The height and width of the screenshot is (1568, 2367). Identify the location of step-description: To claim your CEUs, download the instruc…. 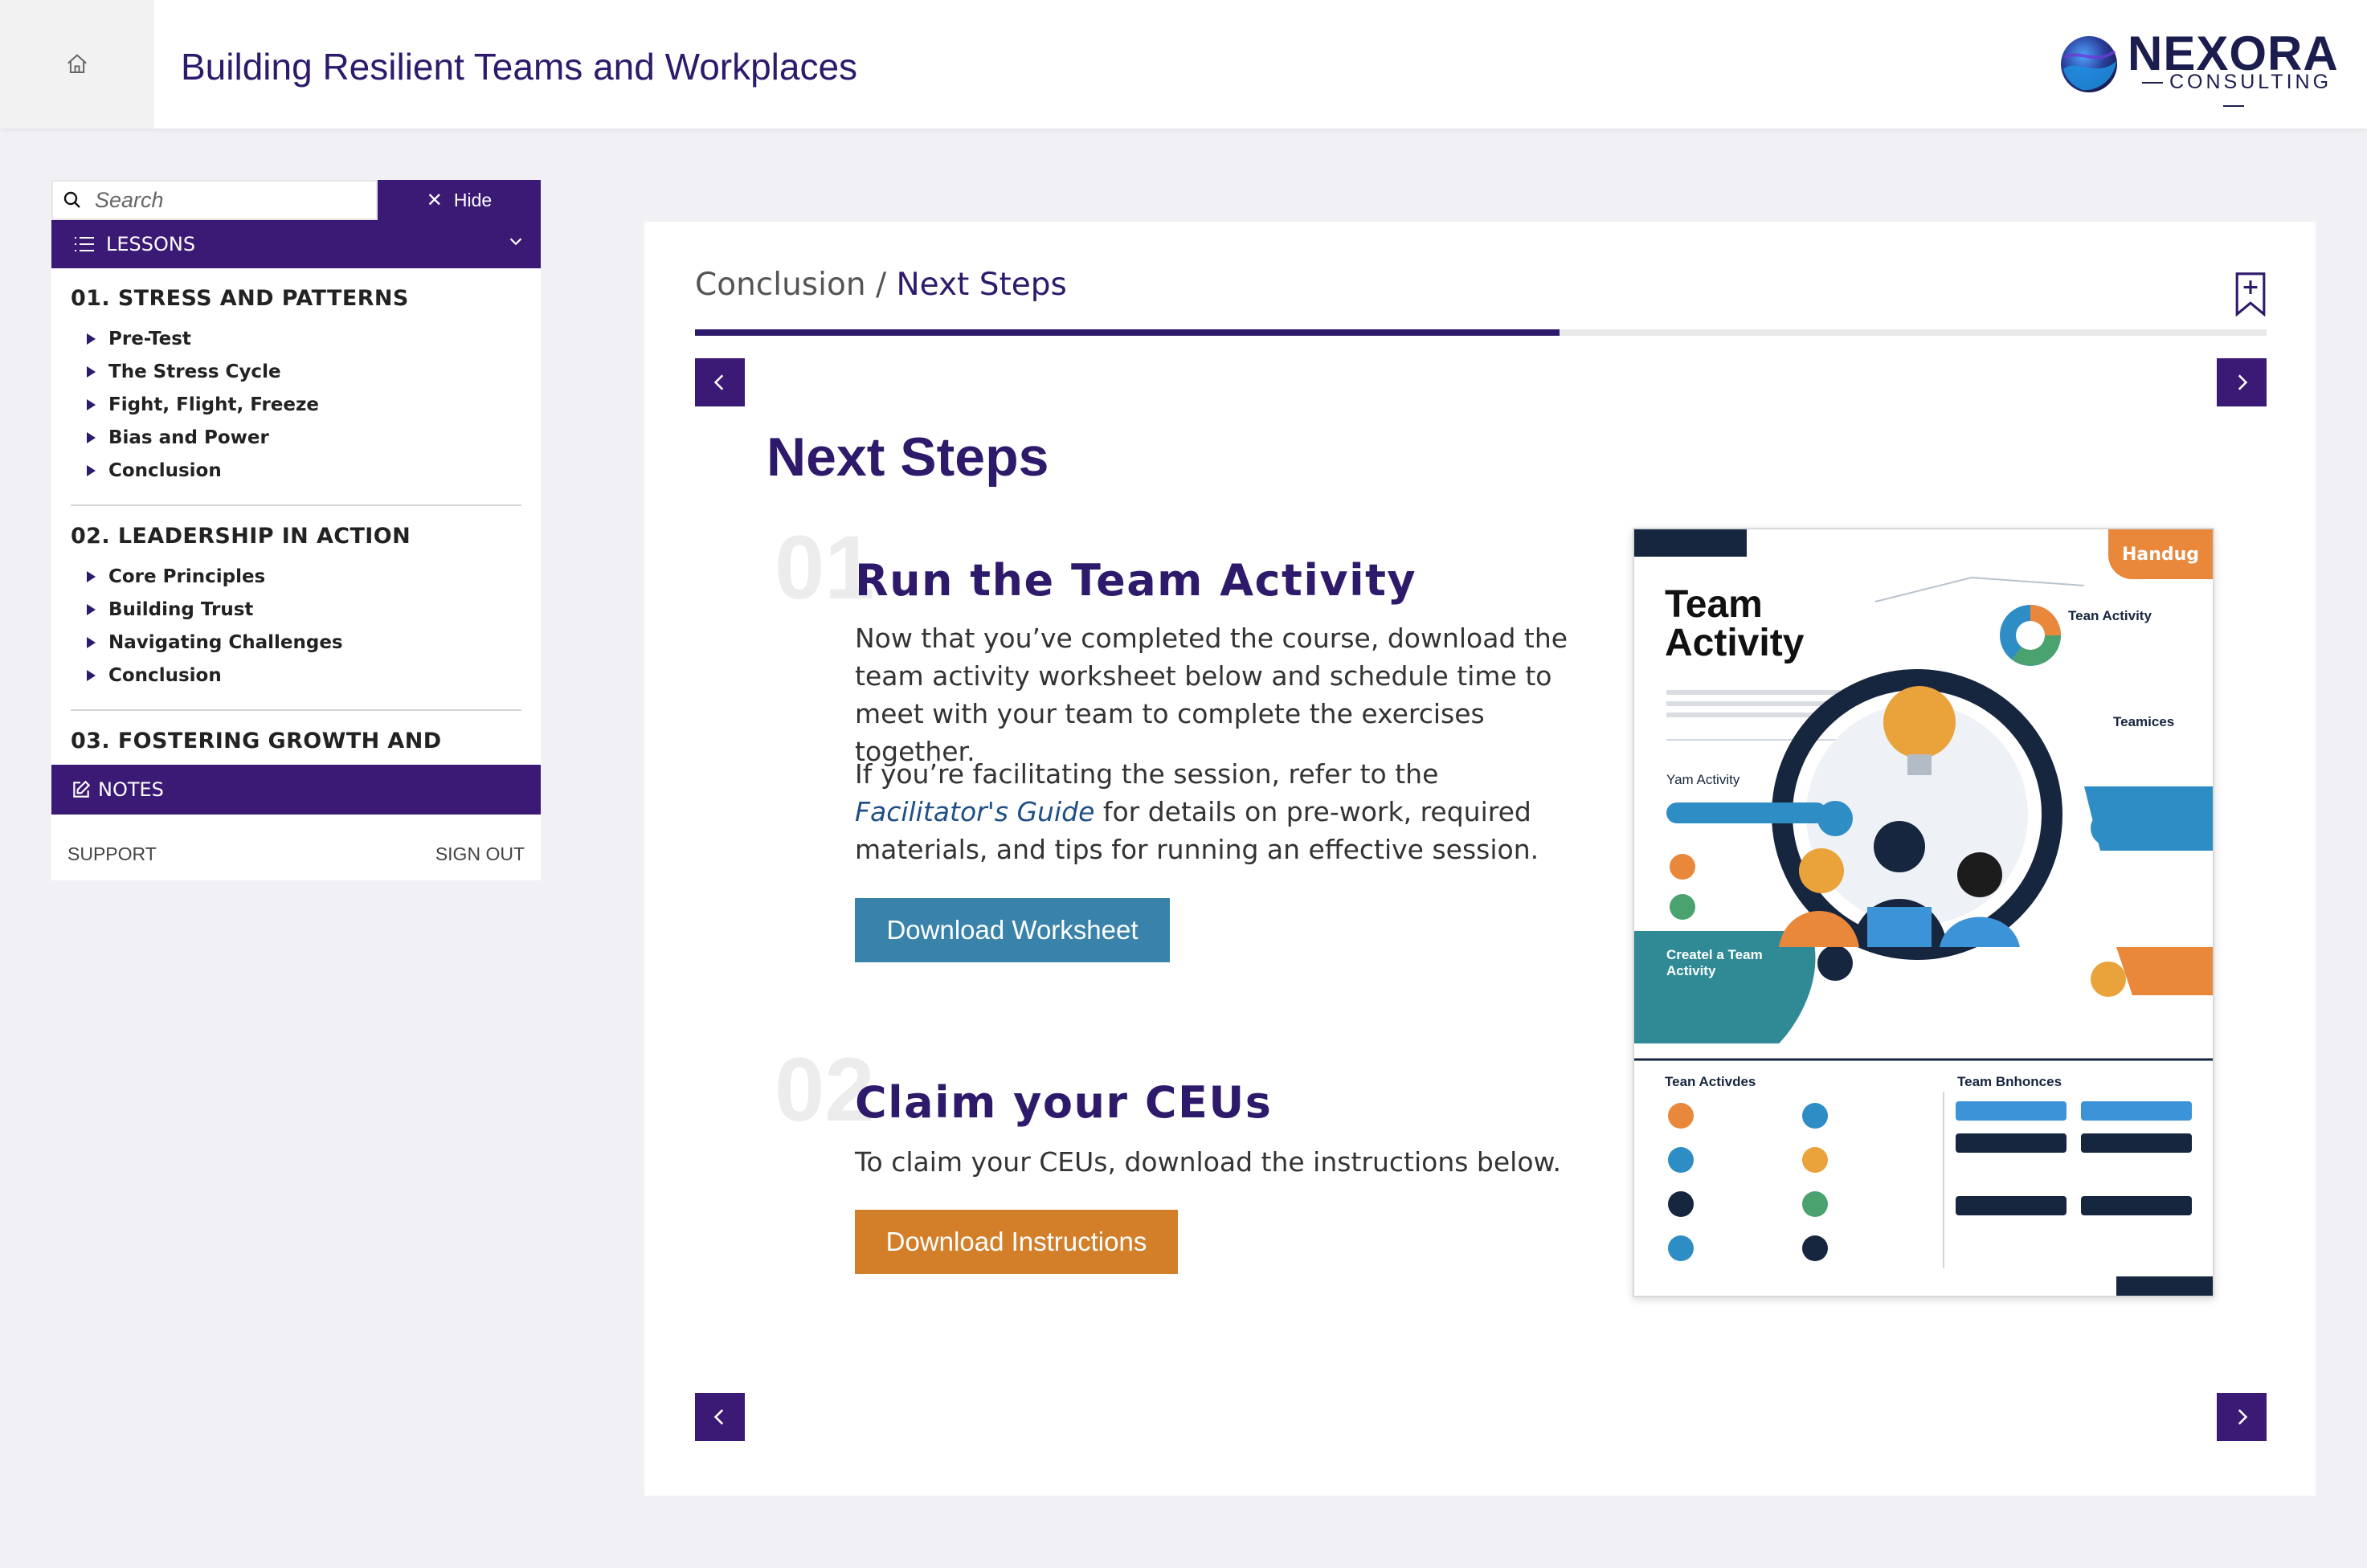
(1208, 1162).